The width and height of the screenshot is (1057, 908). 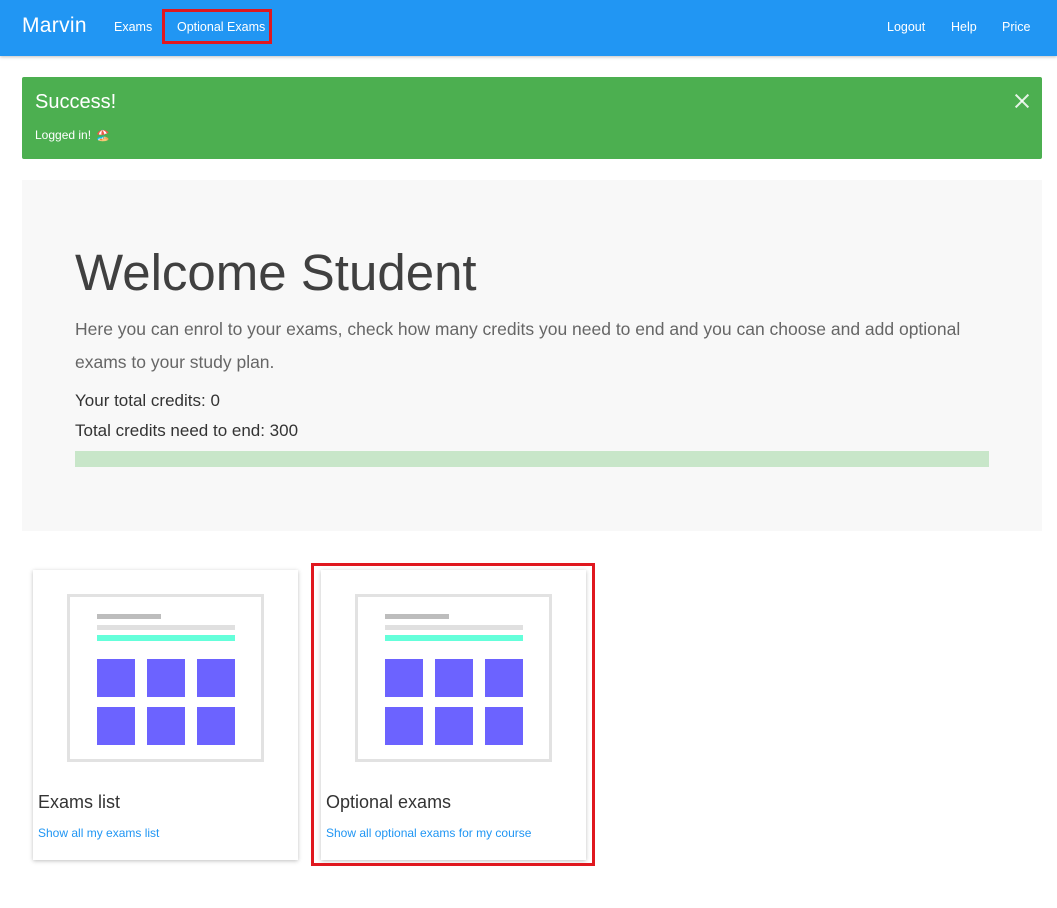 I want to click on brand-logo: Marvin, so click(x=54, y=26).